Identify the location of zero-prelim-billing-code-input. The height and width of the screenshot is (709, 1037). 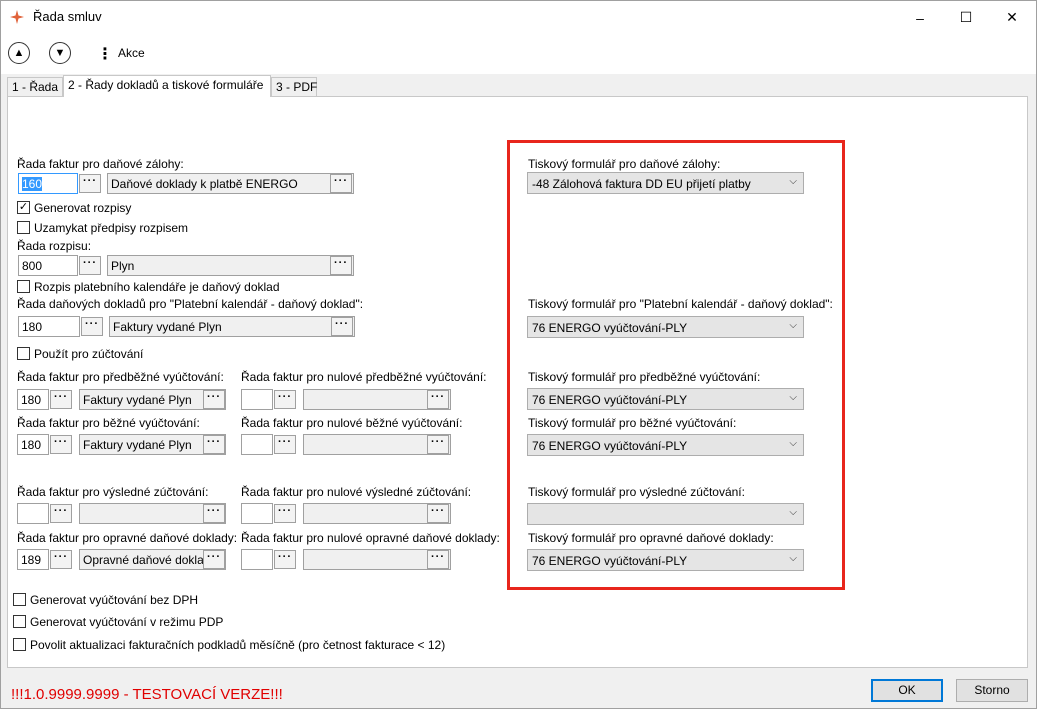
(257, 399).